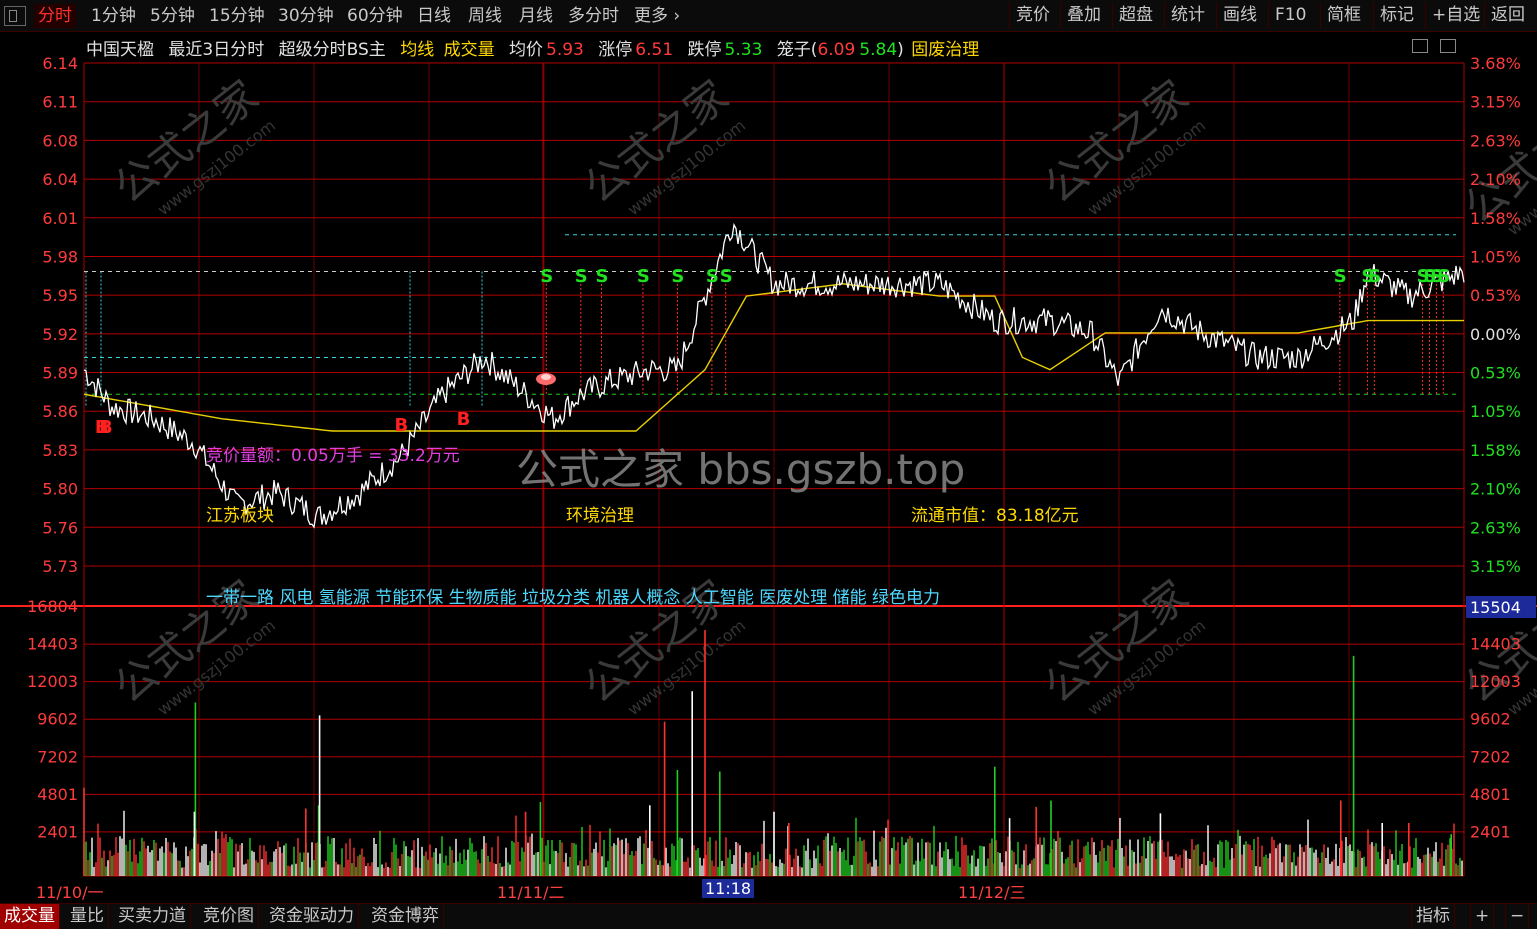 The width and height of the screenshot is (1537, 929). I want to click on volume-tick-left: 7202, so click(57, 756).